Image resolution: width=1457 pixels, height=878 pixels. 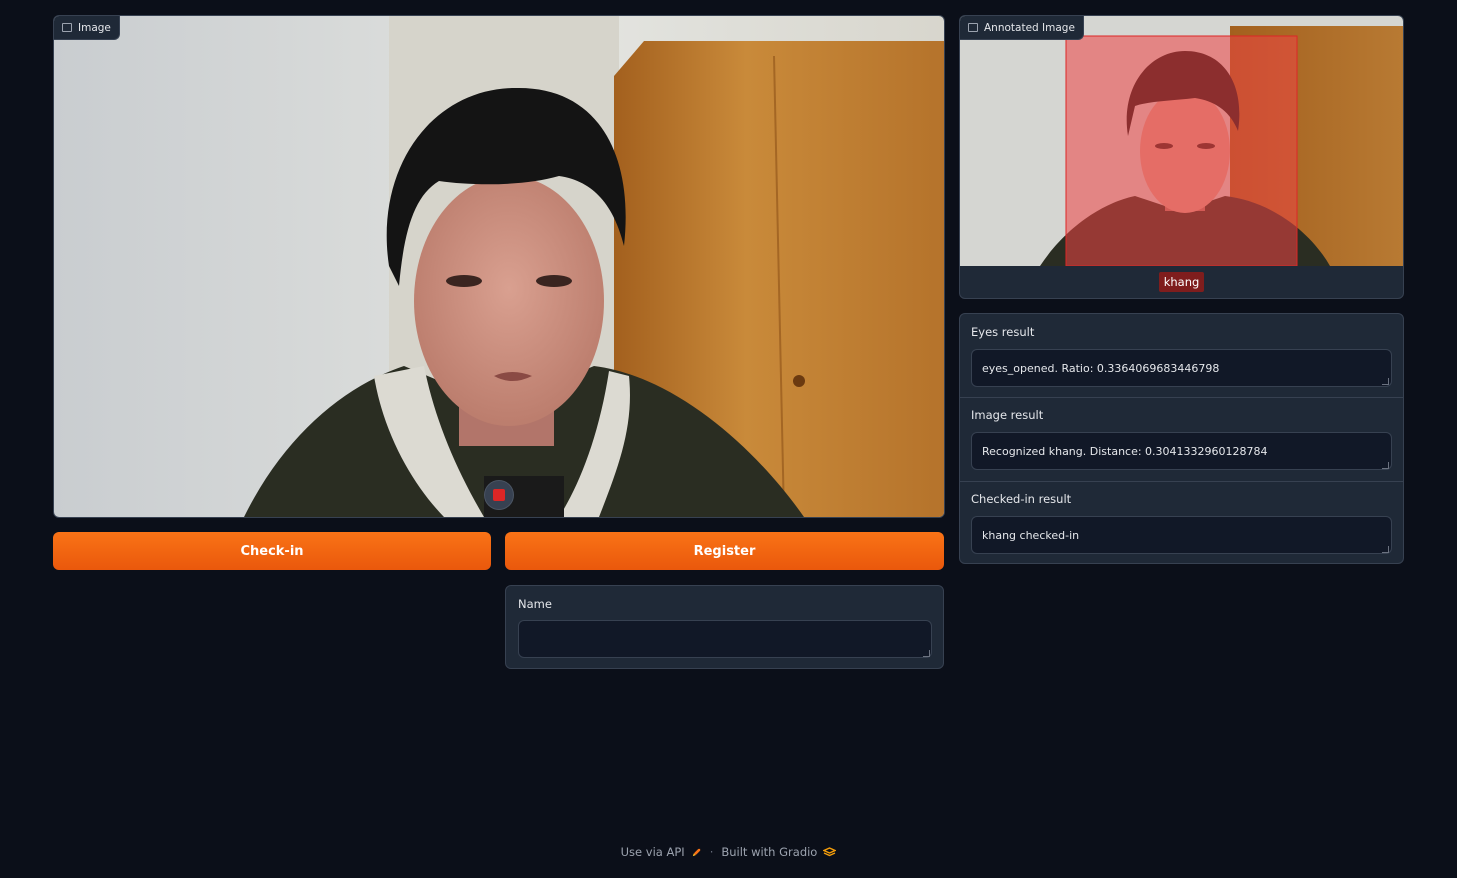 I want to click on stop-recording-button, so click(x=499, y=495).